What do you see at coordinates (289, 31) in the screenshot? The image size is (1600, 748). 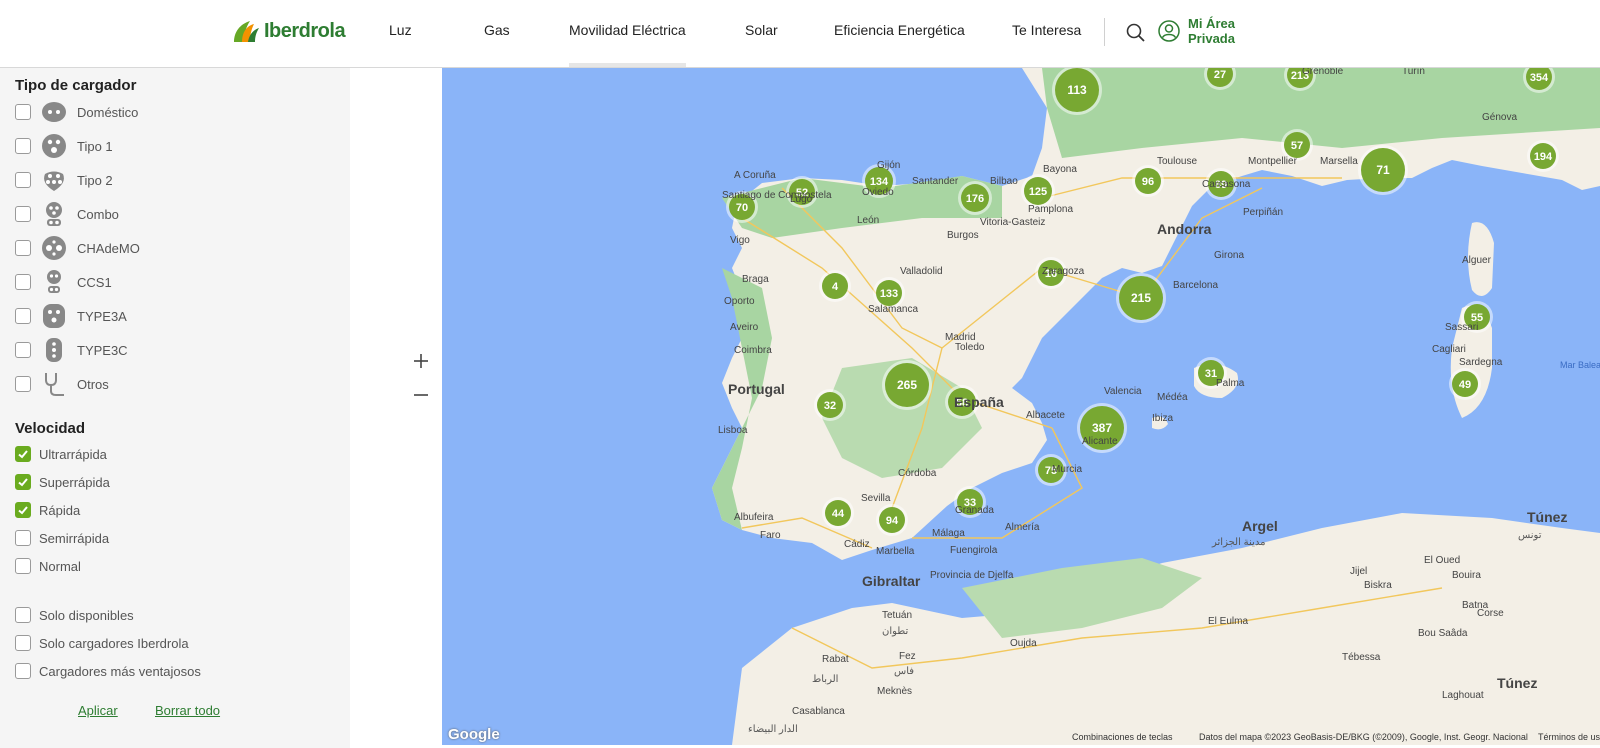 I see `iberdrola-logo: Iberdrola` at bounding box center [289, 31].